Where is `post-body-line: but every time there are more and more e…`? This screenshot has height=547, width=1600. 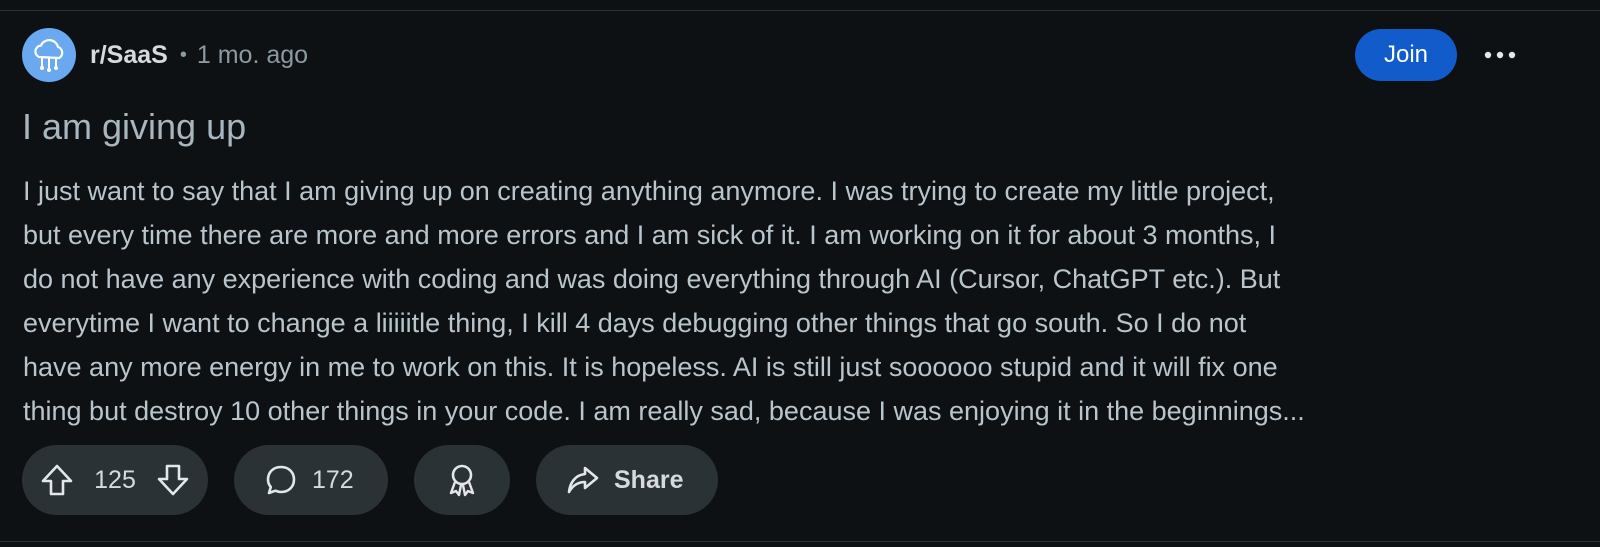
post-body-line: but every time there are more and more e… is located at coordinates (650, 235).